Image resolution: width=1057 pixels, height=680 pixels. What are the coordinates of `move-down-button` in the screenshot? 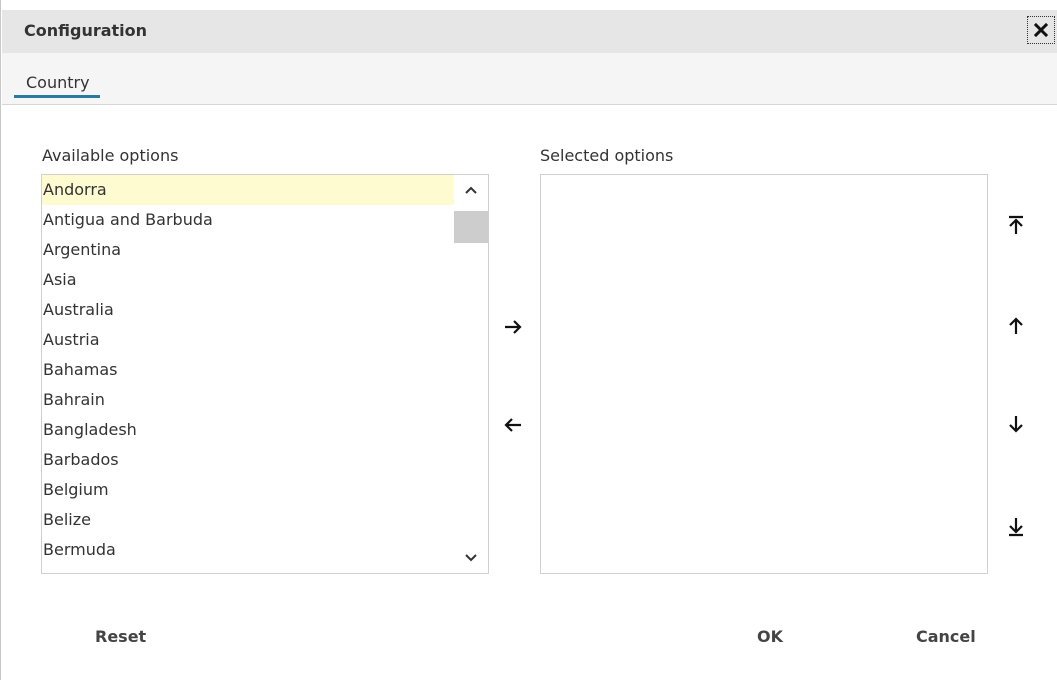 It's located at (1016, 424).